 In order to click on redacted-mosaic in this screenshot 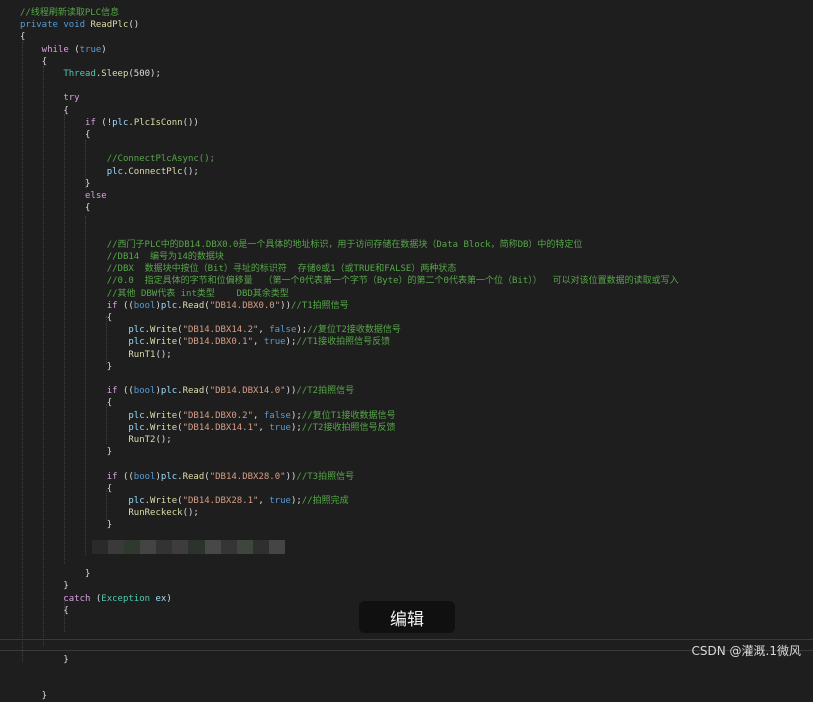, I will do `click(188, 547)`.